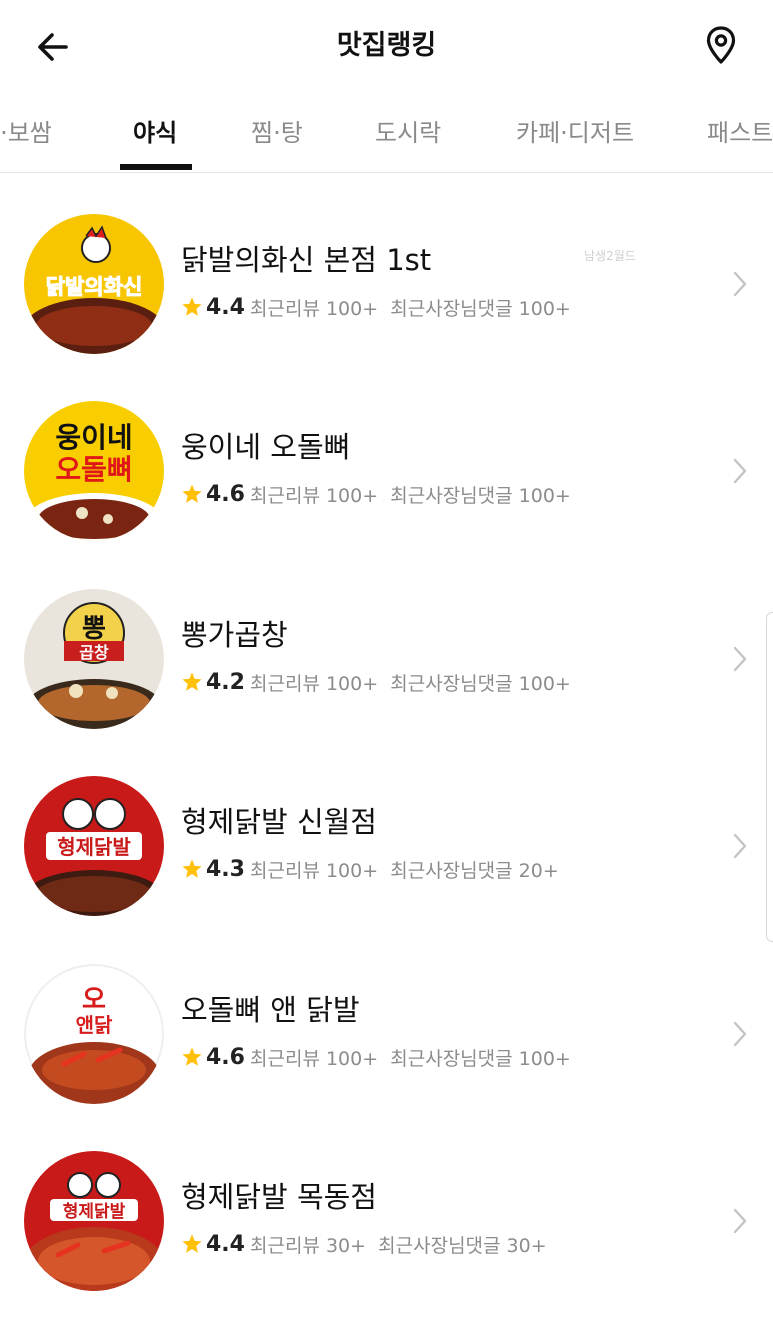  I want to click on rating-value: 4.3, so click(225, 869).